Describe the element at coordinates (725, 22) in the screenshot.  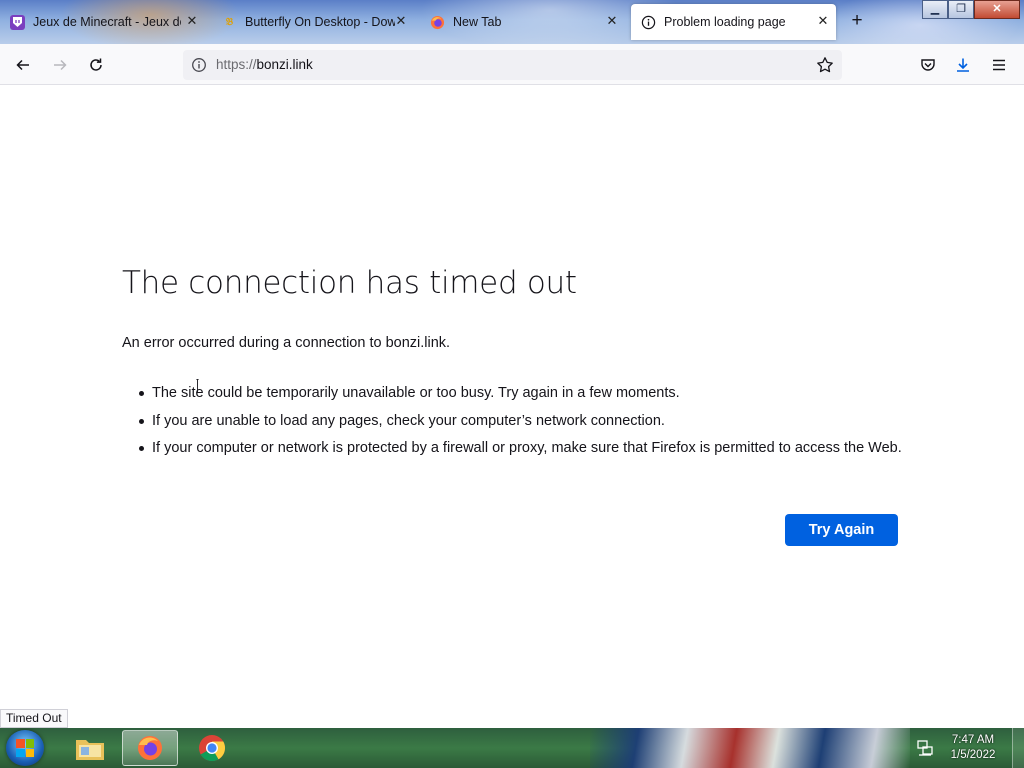
I see `tab-title: Problem loading page` at that location.